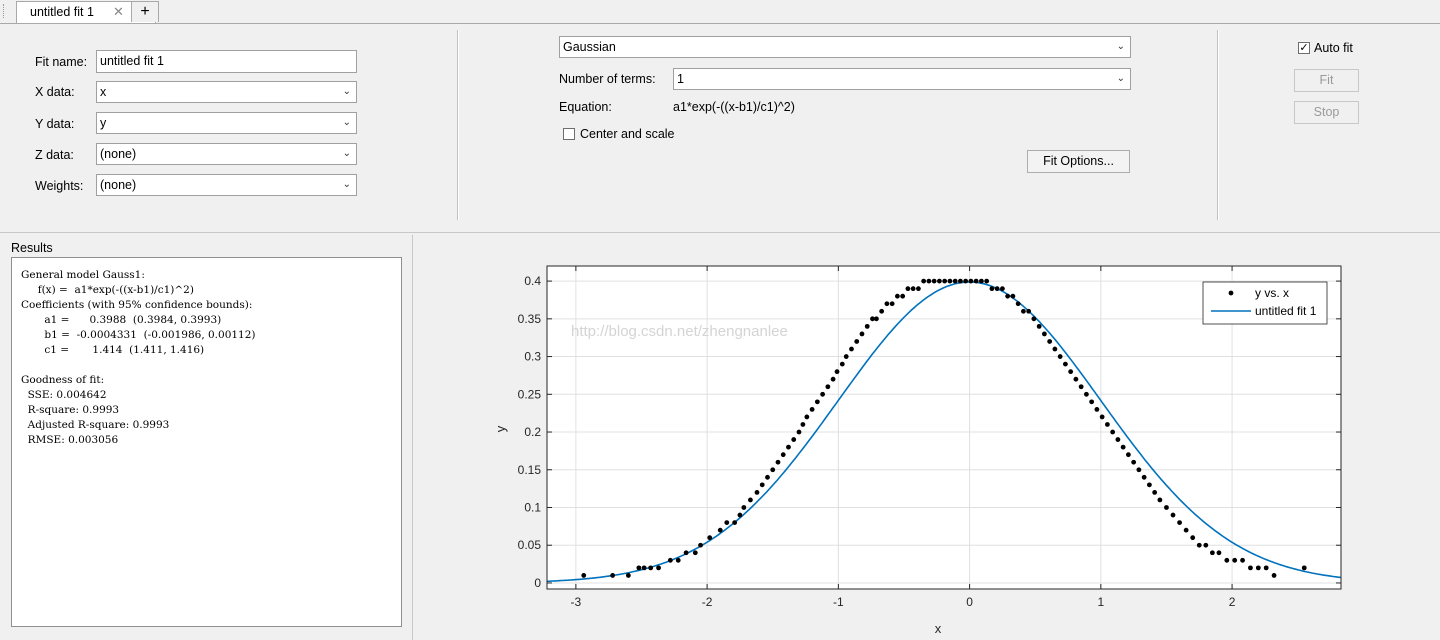 This screenshot has height=640, width=1440. Describe the element at coordinates (1326, 80) in the screenshot. I see `fit-button: Fit` at that location.